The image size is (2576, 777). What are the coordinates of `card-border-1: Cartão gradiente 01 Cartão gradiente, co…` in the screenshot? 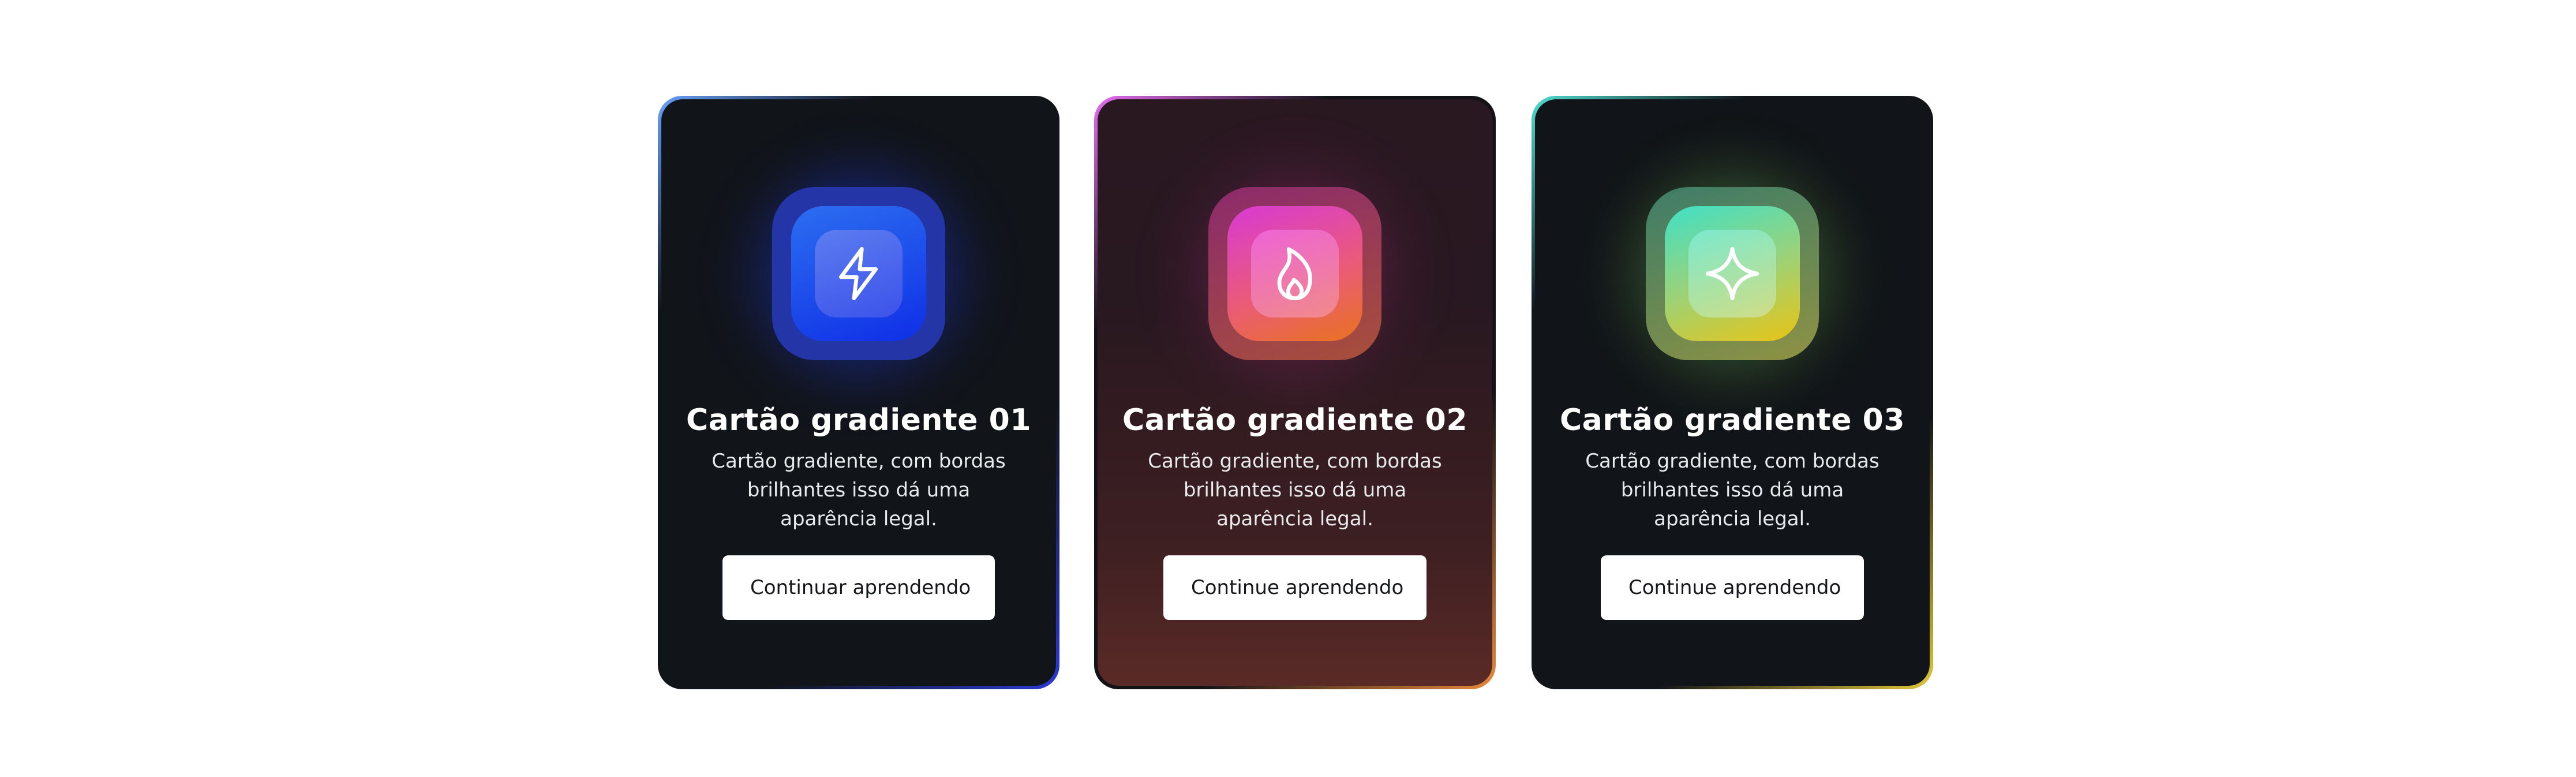 It's located at (858, 392).